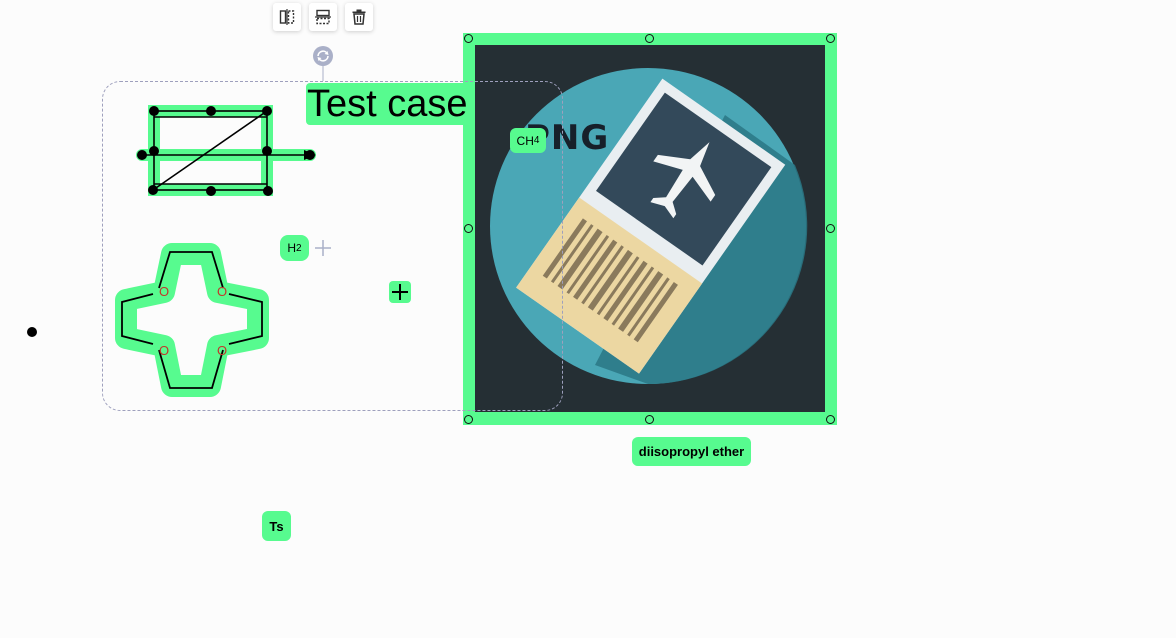  I want to click on text-label: Test case, so click(388, 104).